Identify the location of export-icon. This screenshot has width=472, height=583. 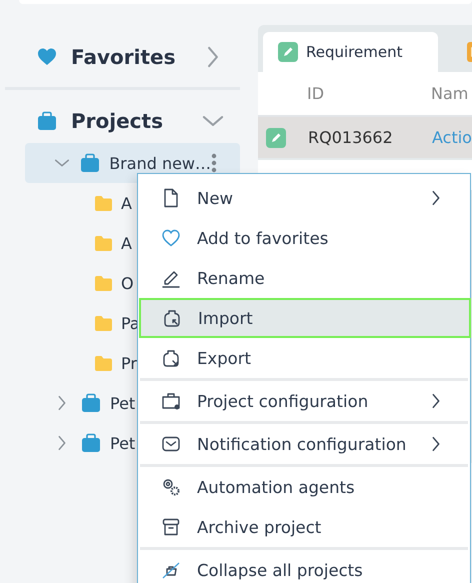
(171, 358).